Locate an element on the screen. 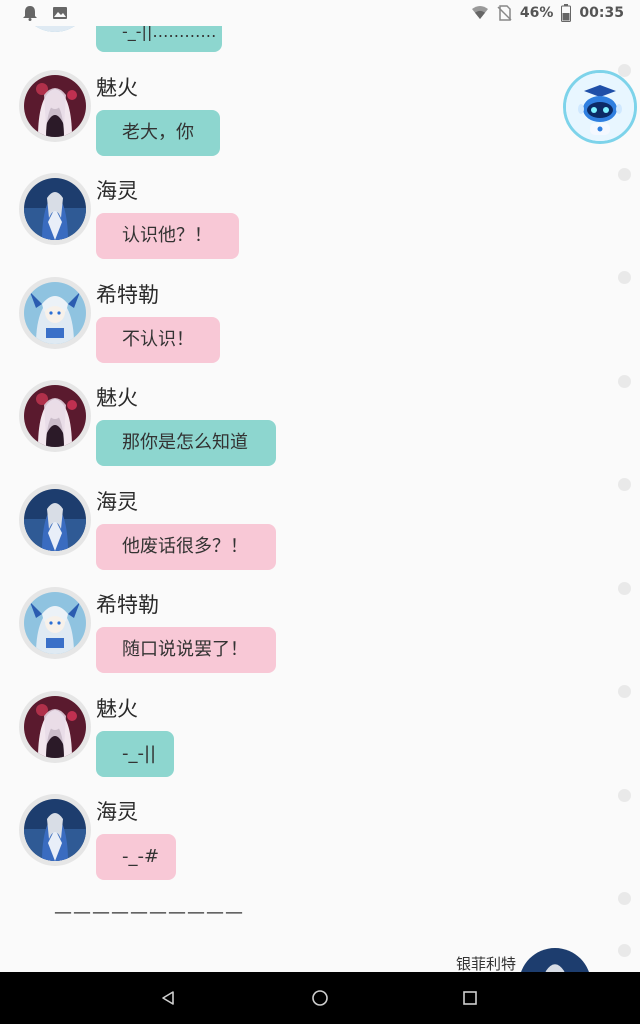  message-text: -_-|| is located at coordinates (139, 753).